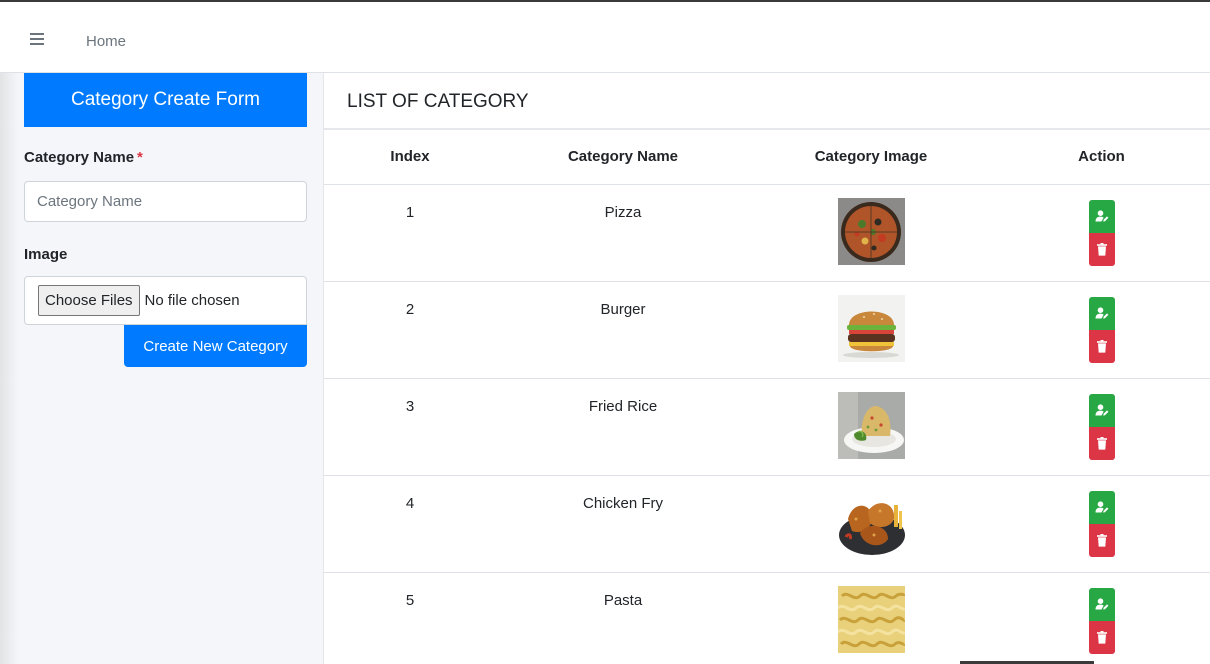 The image size is (1210, 664). Describe the element at coordinates (410, 330) in the screenshot. I see `row-index: 2` at that location.